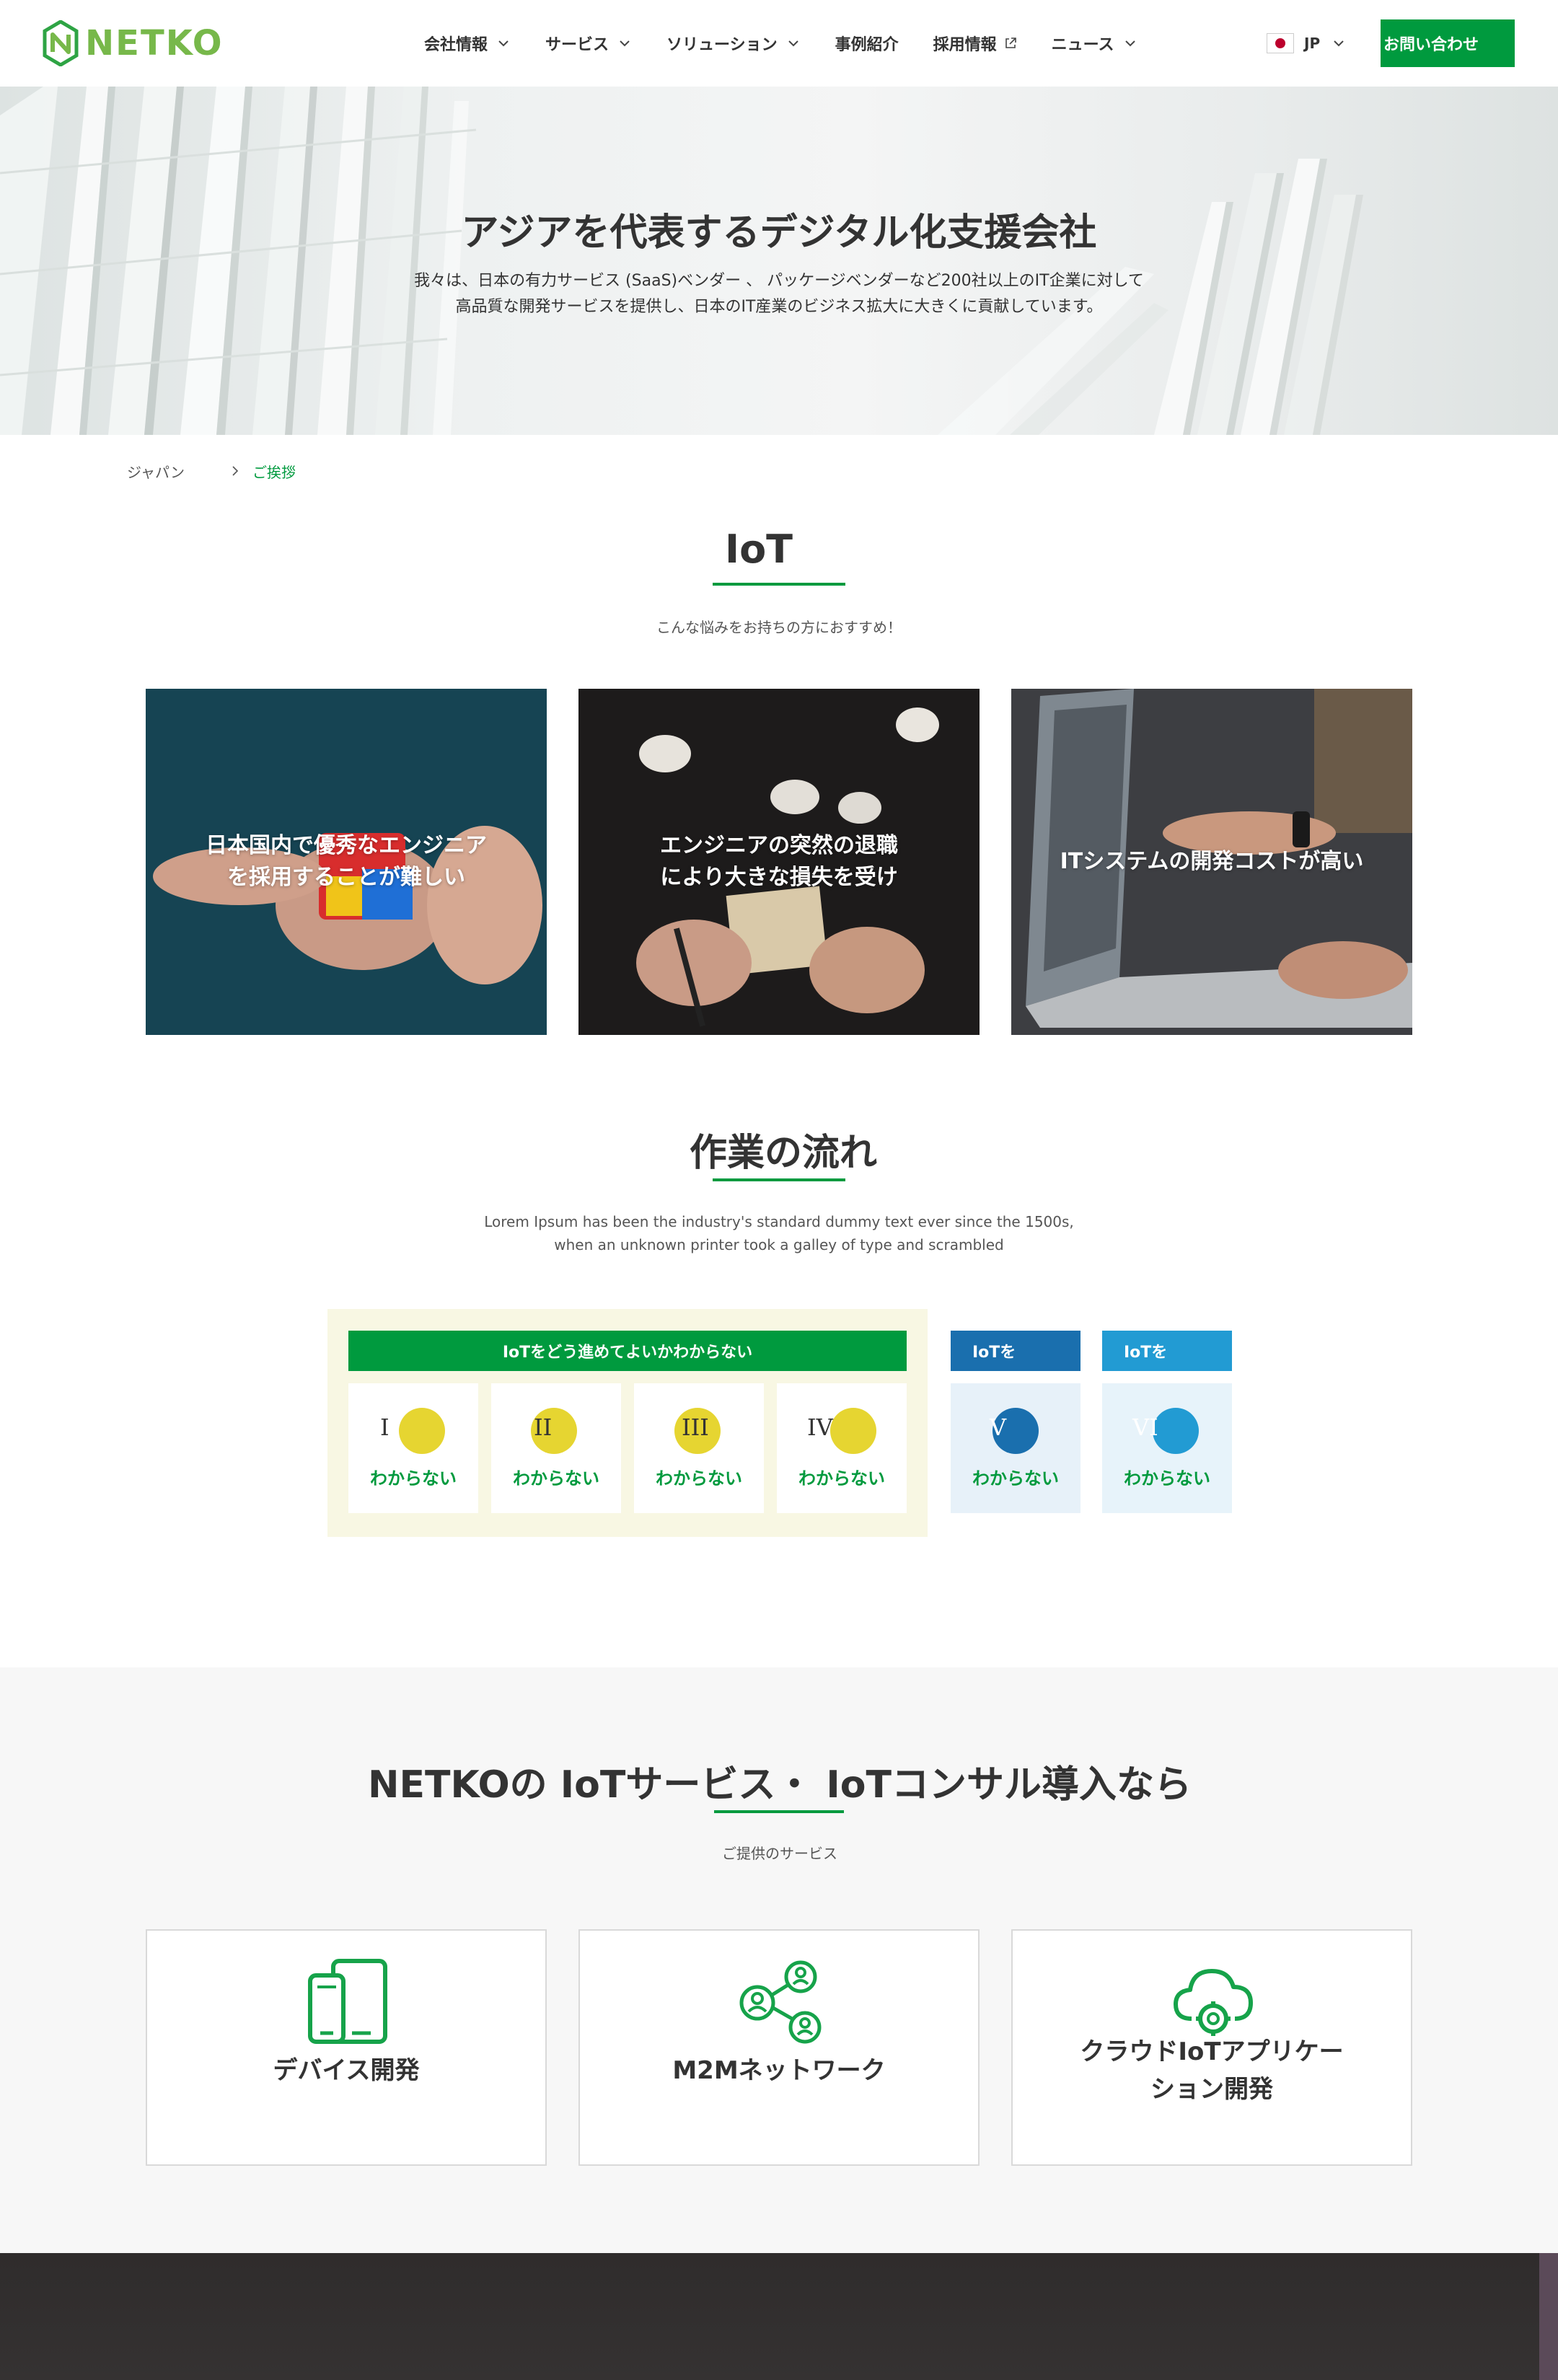  I want to click on flow-section-title: 作業の流れ, so click(783, 1153).